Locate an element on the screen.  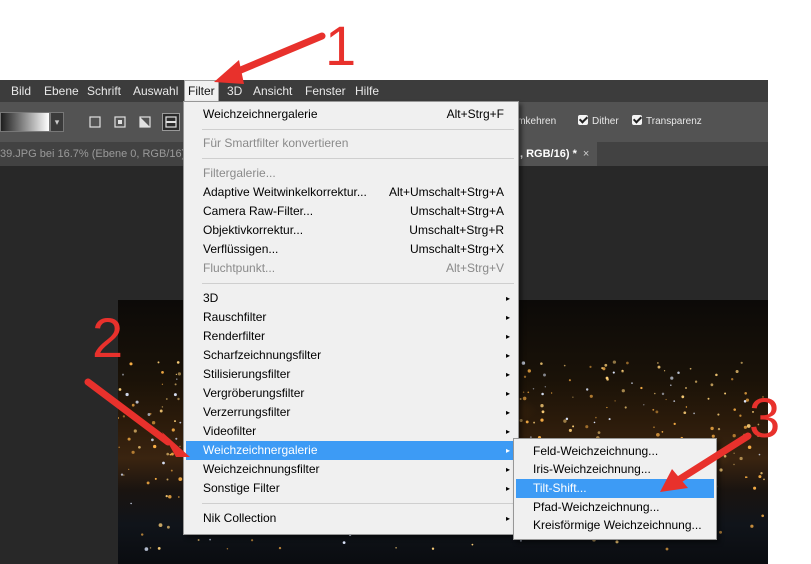
menu-3d: 3D is located at coordinates (234, 91).